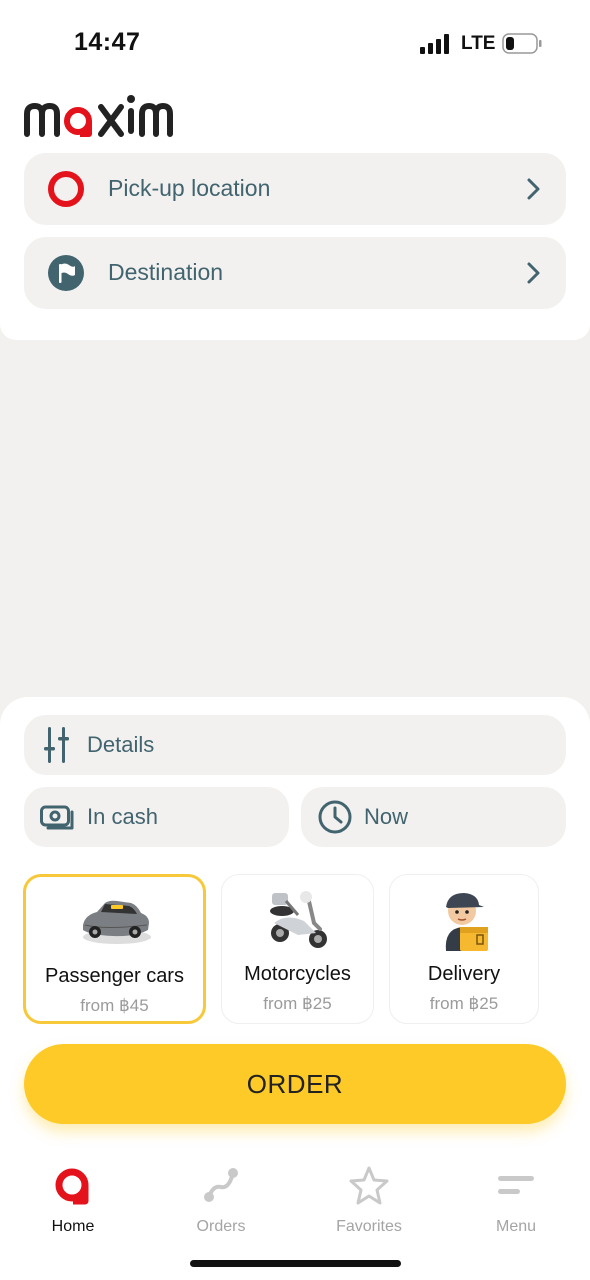  I want to click on tab-orders: Orders, so click(221, 1197).